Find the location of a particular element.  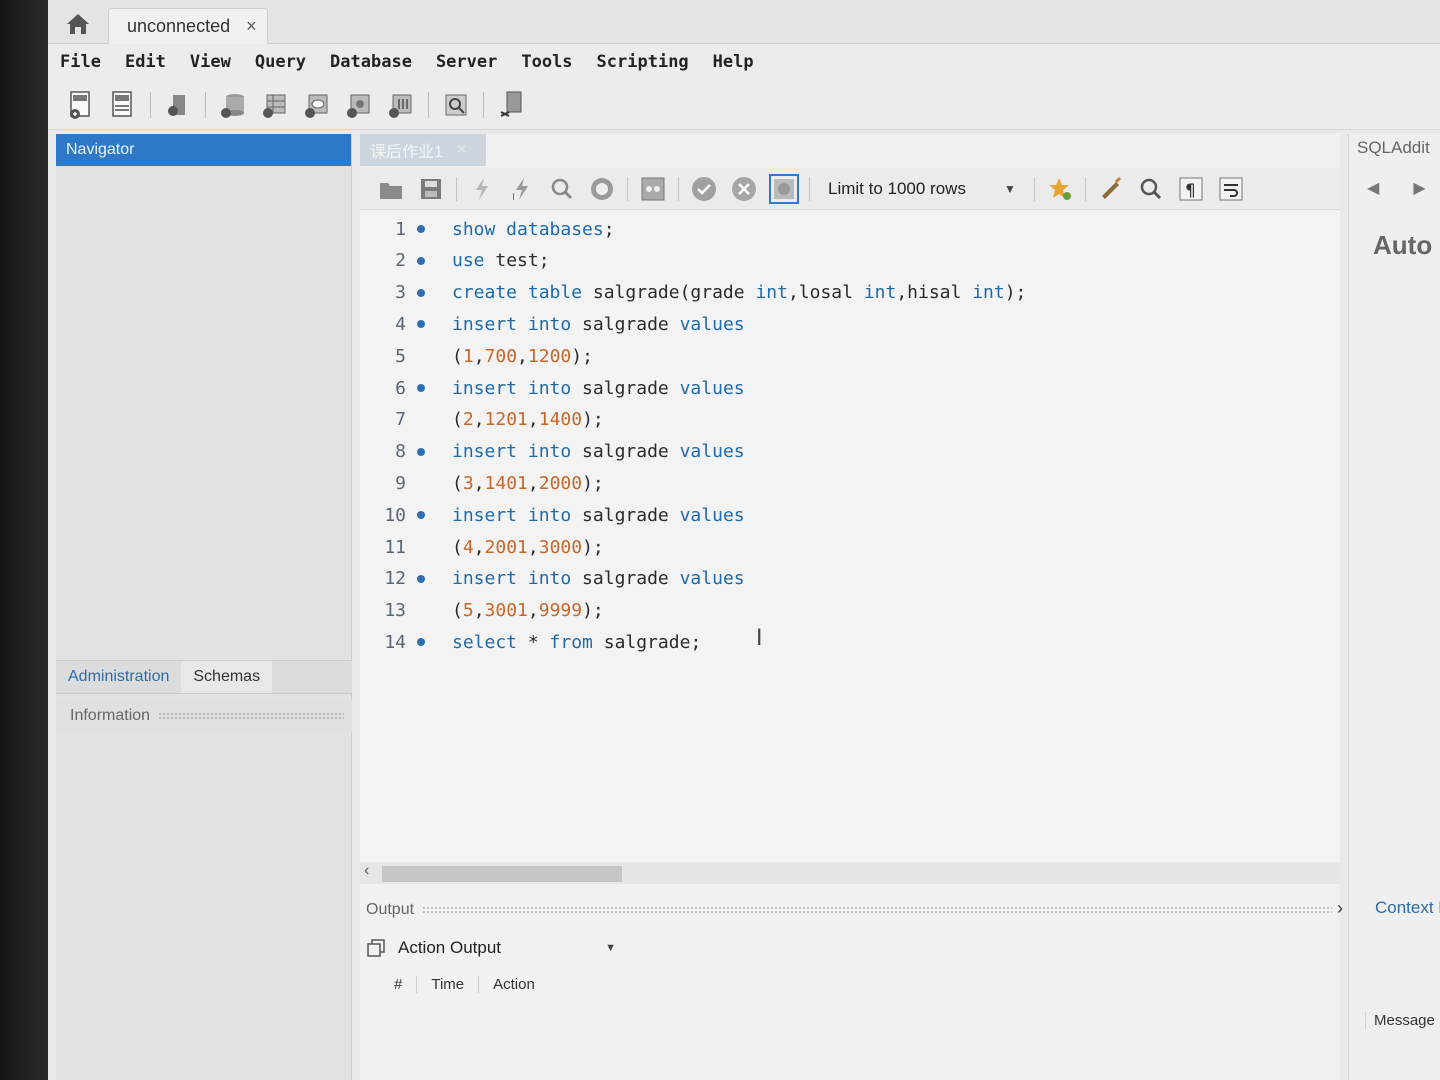

sql-text: test; is located at coordinates (517, 261).